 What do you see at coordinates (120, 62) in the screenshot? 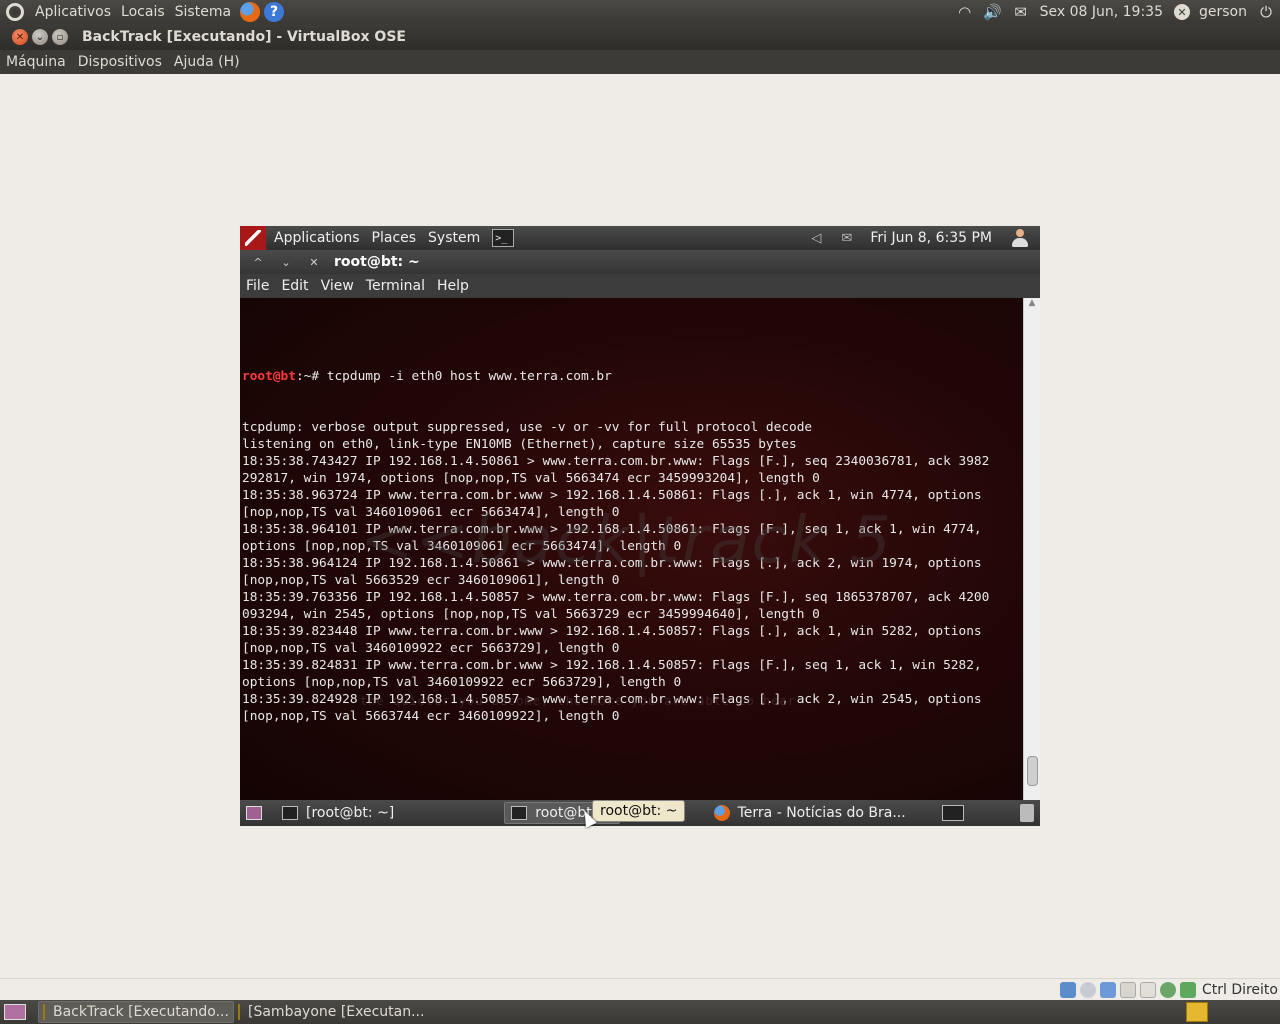
I see `vbox-menu-devices: Dispositivos` at bounding box center [120, 62].